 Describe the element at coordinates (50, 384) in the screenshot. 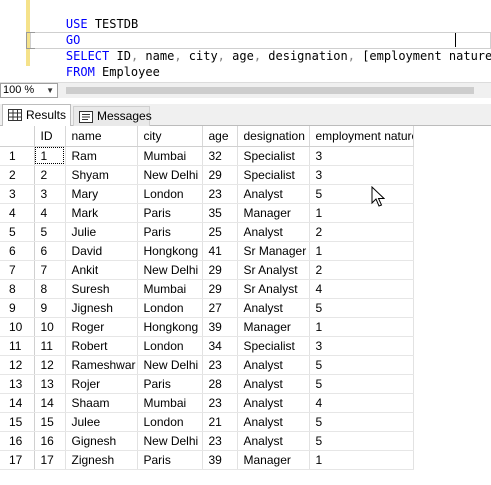

I see `grid-cell-id: 13` at that location.